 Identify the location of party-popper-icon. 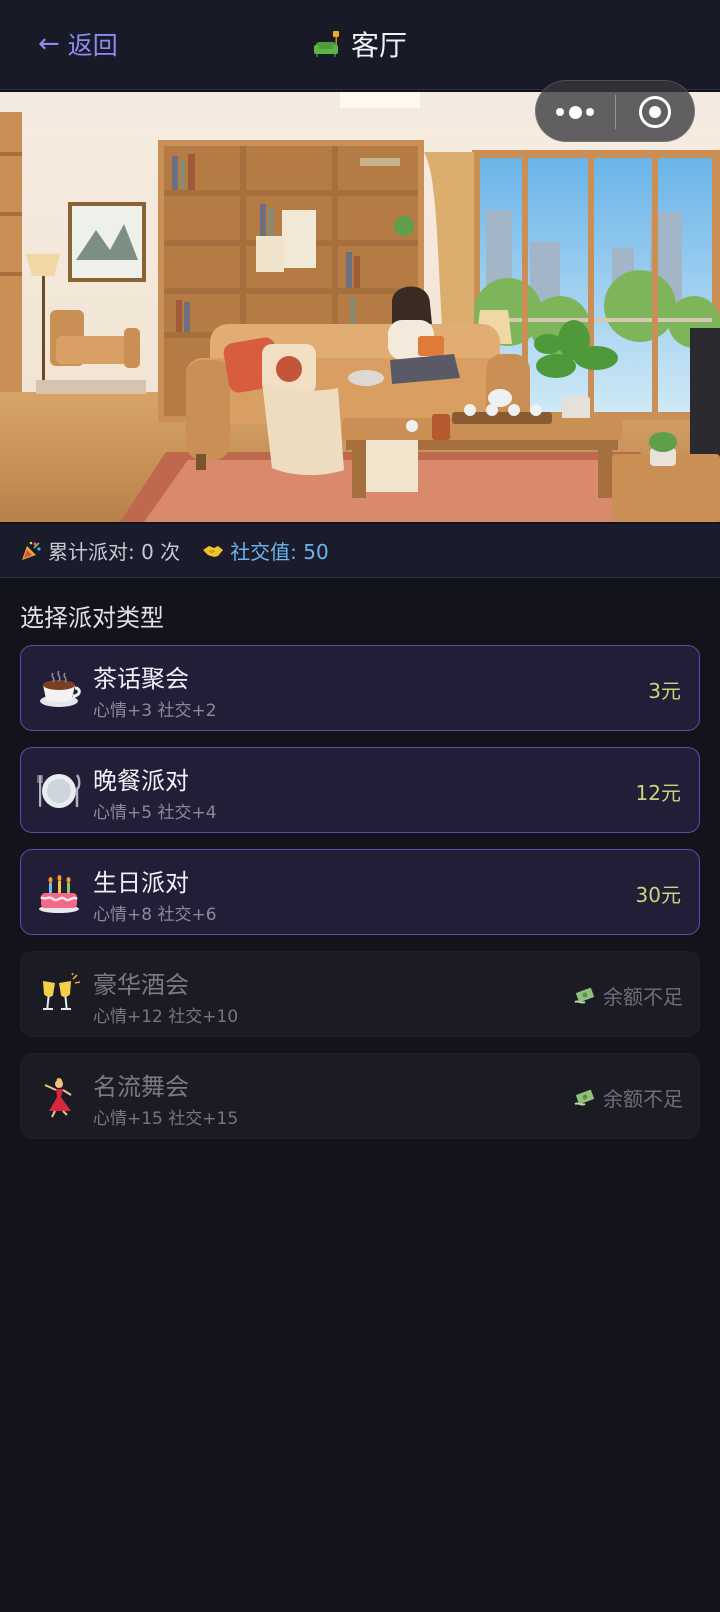
(31, 550).